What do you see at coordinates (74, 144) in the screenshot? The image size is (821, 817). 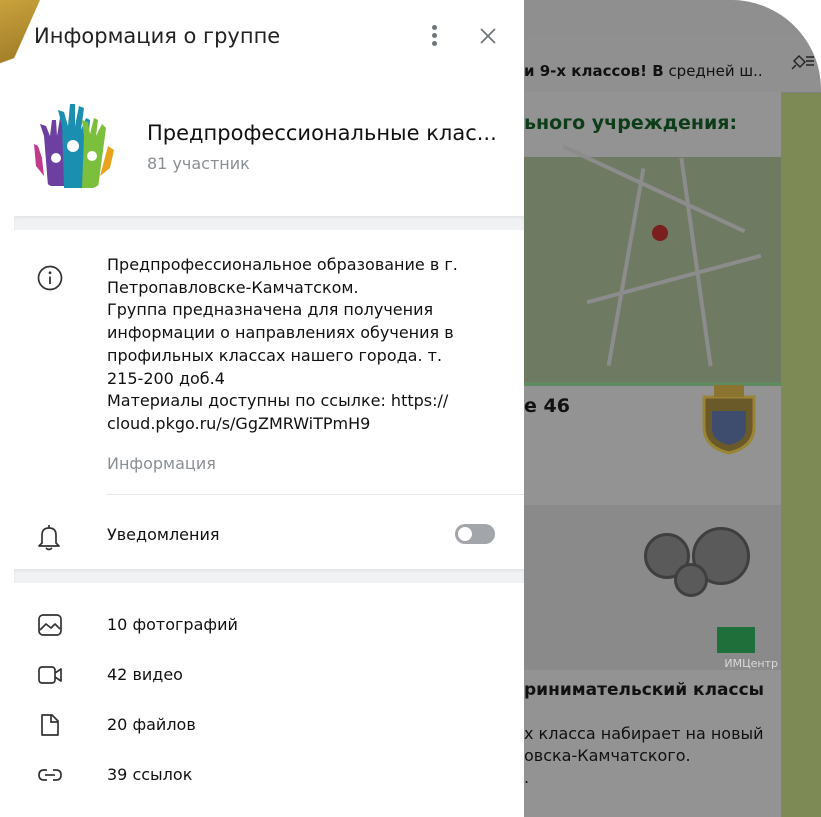 I see `group-avatar` at bounding box center [74, 144].